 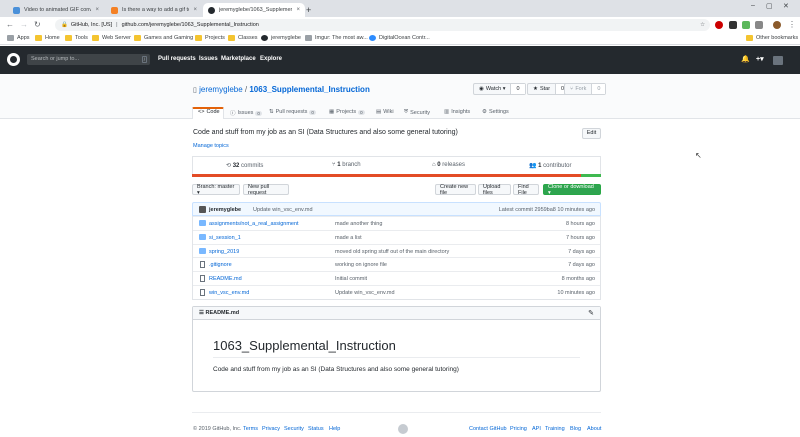 What do you see at coordinates (347, 112) in the screenshot?
I see `tab-projects: ▦ Projects 0` at bounding box center [347, 112].